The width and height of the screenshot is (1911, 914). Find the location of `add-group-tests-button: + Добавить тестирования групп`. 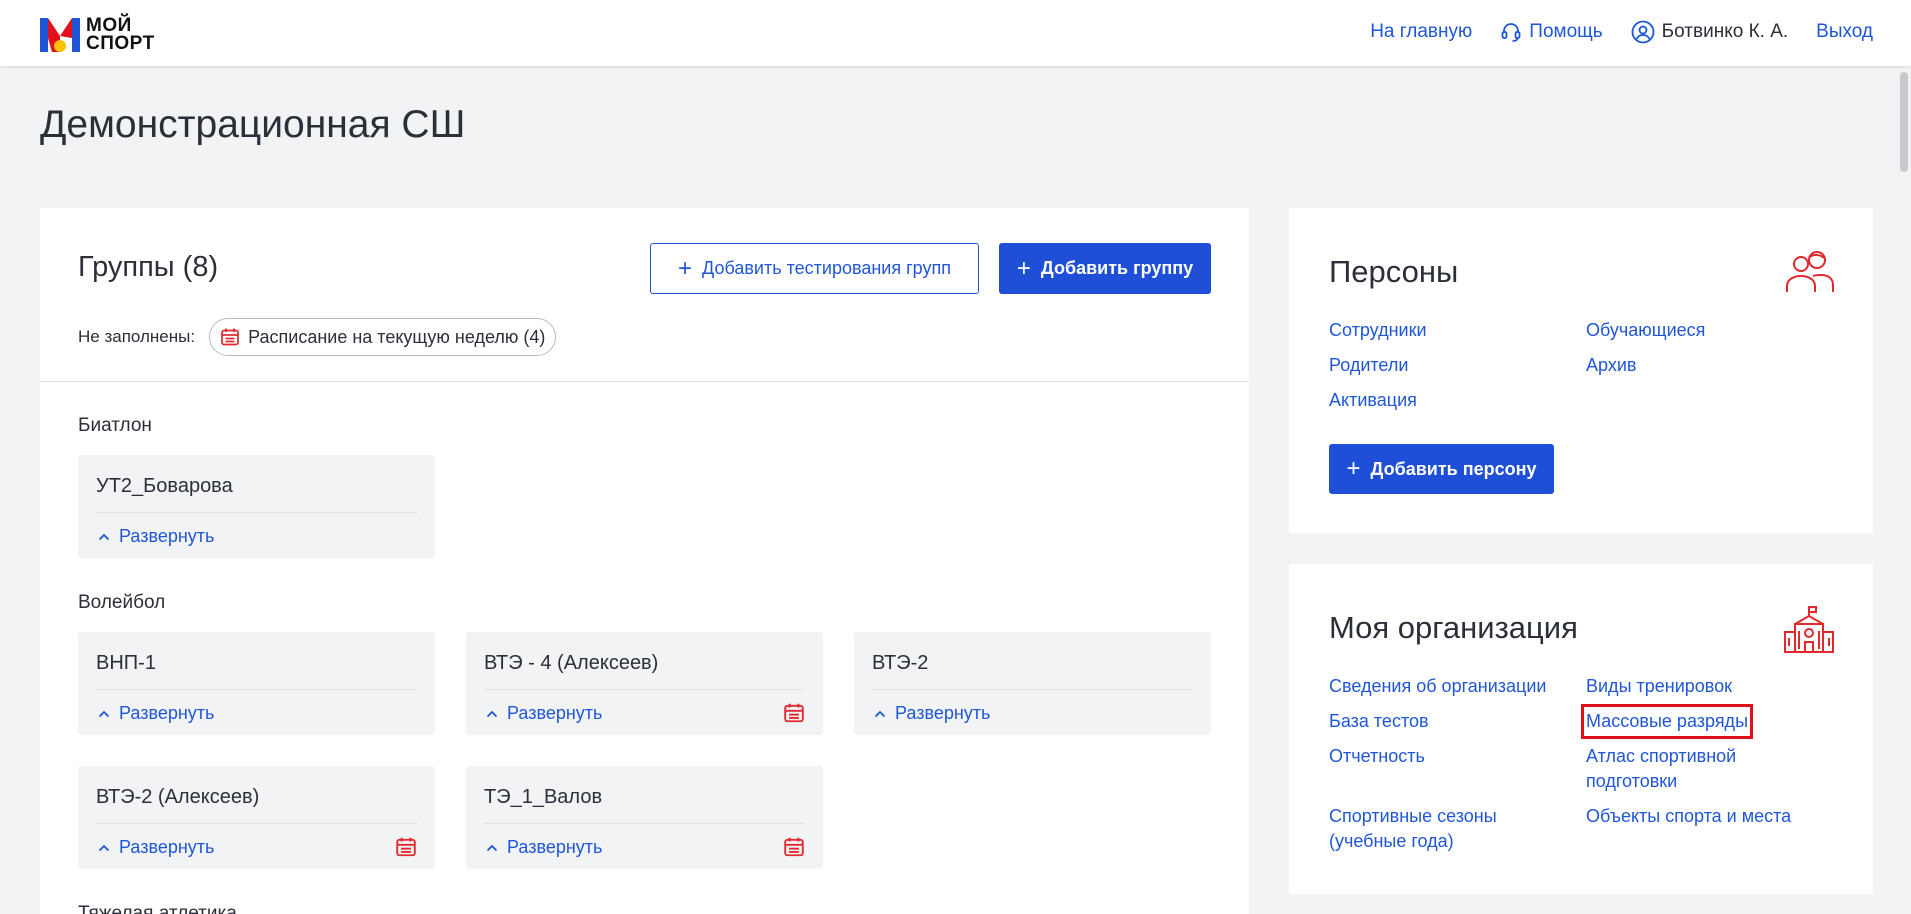

add-group-tests-button: + Добавить тестирования групп is located at coordinates (814, 268).